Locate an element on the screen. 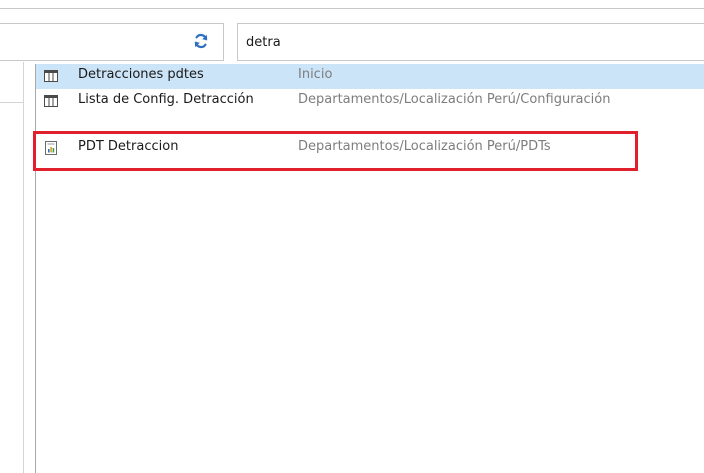 Image resolution: width=704 pixels, height=473 pixels. search-input is located at coordinates (466, 42).